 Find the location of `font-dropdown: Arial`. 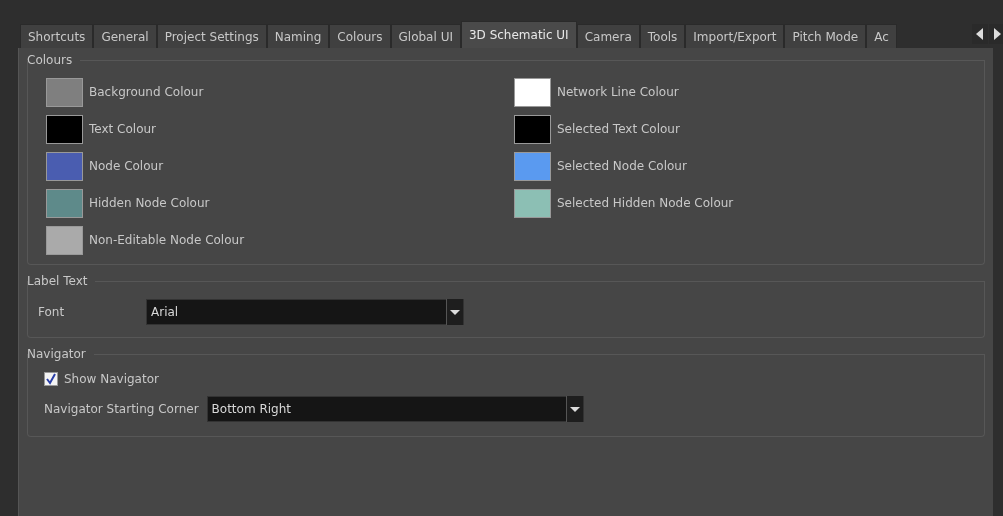

font-dropdown: Arial is located at coordinates (305, 312).